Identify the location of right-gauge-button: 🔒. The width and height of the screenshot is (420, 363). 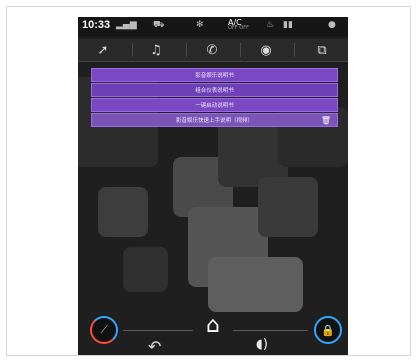
(328, 330).